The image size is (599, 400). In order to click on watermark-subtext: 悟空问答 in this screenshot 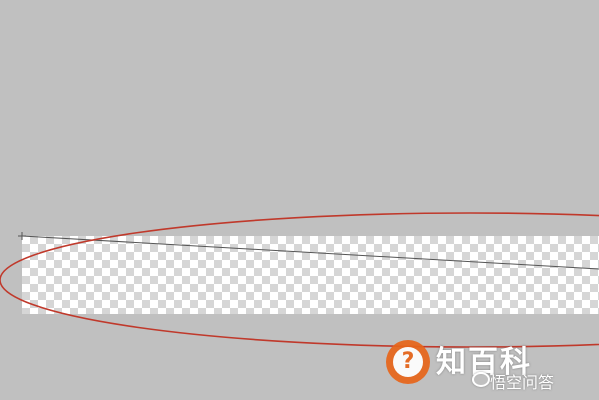, I will do `click(522, 382)`.